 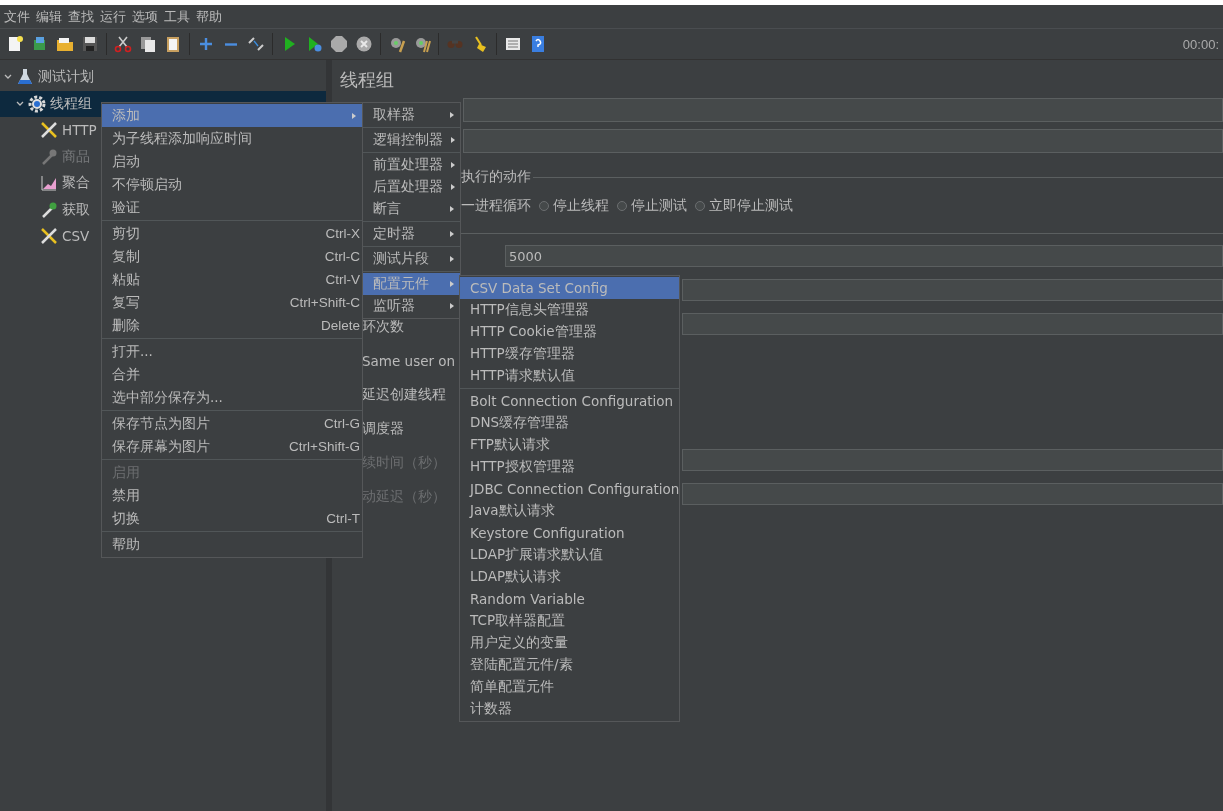 What do you see at coordinates (76, 209) in the screenshot?
I see `tree-item-label: 获取` at bounding box center [76, 209].